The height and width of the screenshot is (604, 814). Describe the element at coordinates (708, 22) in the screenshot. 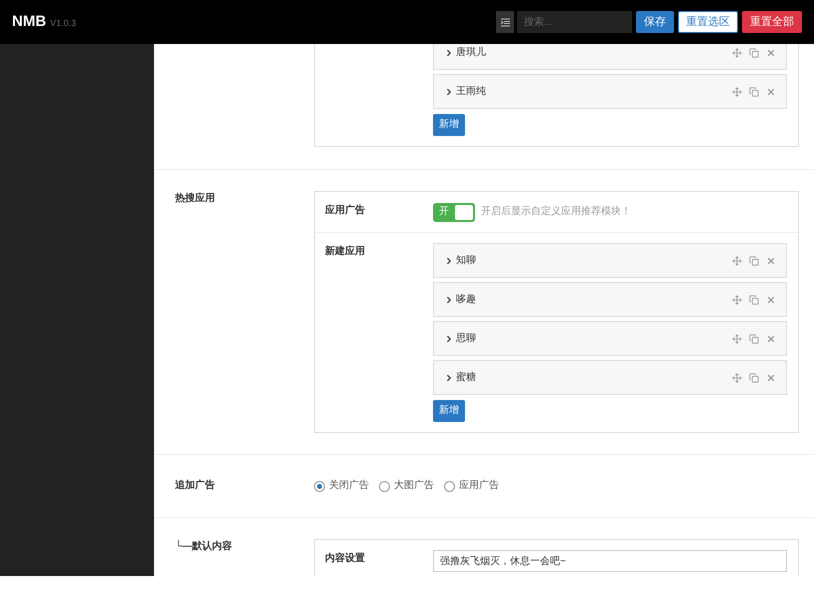

I see `header-button: 重置选区` at that location.